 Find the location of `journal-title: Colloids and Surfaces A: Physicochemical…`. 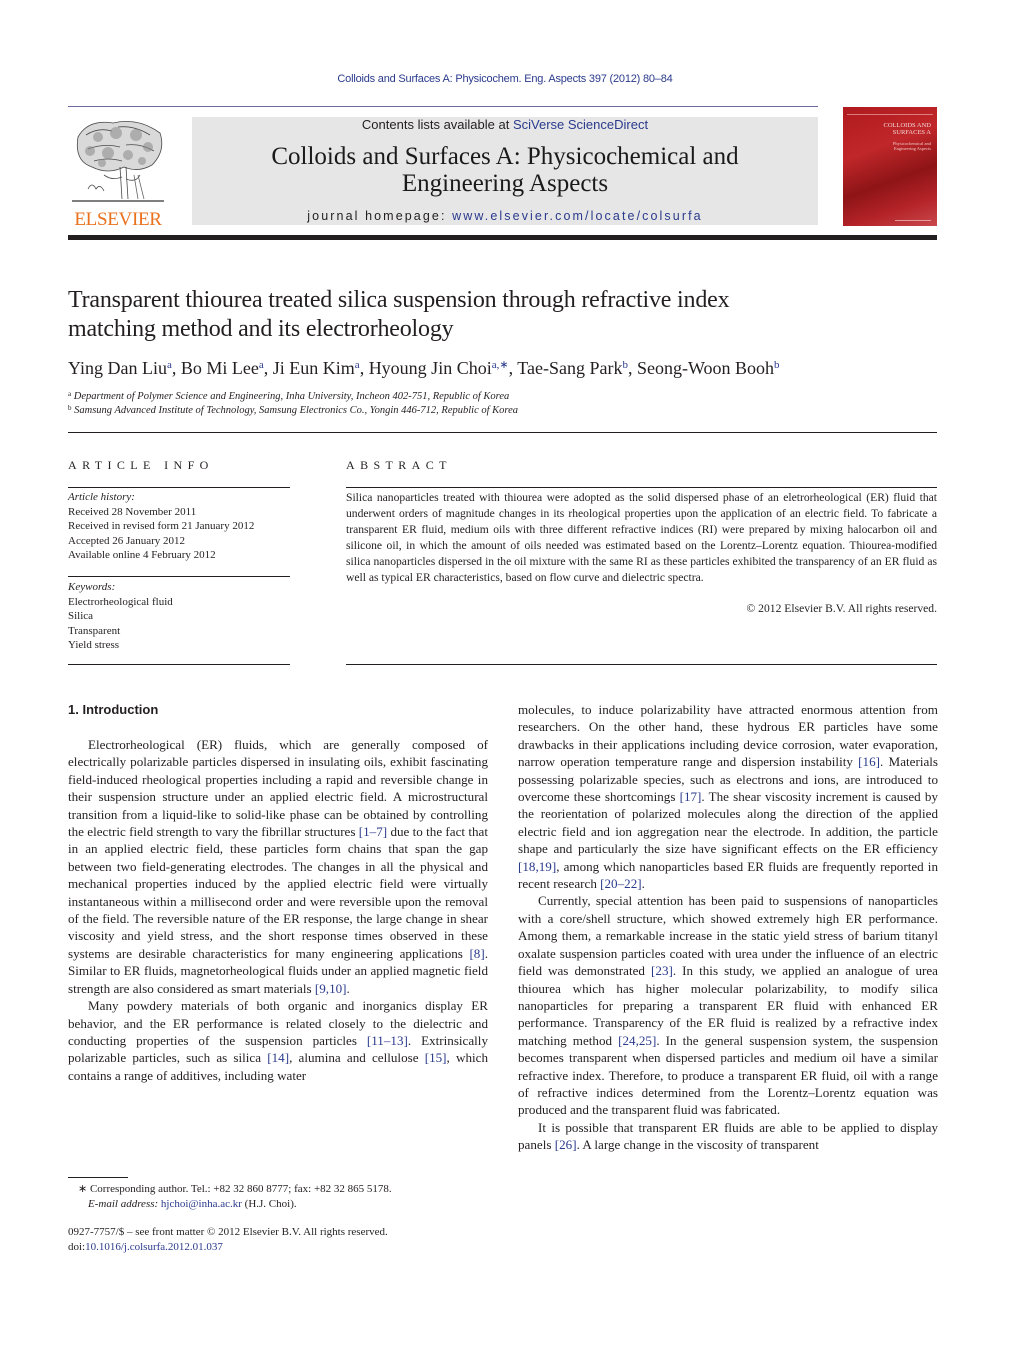

journal-title: Colloids and Surfaces A: Physicochemical… is located at coordinates (505, 170).